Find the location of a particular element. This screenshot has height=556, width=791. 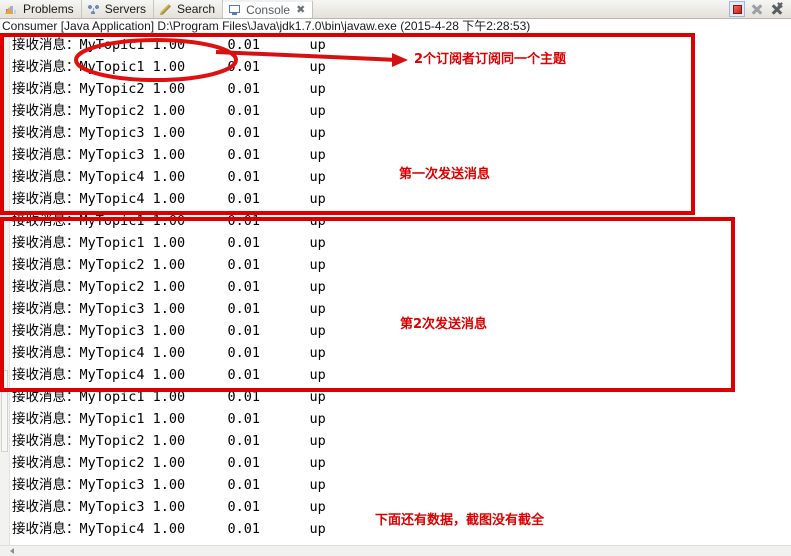

close-icon: ✖ is located at coordinates (300, 10).